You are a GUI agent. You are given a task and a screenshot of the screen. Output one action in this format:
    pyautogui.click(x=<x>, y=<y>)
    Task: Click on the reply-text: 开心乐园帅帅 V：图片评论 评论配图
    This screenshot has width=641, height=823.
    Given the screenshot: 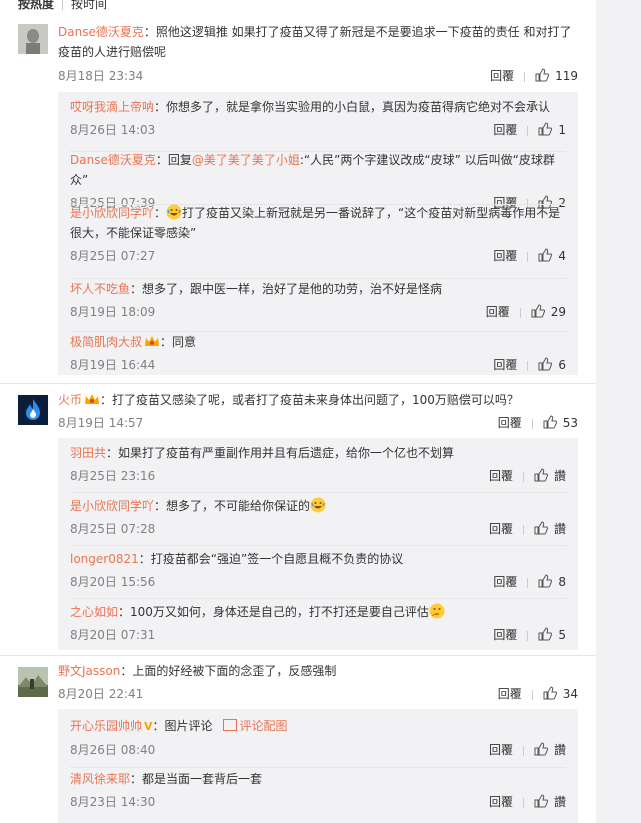 What is the action you would take?
    pyautogui.click(x=317, y=726)
    